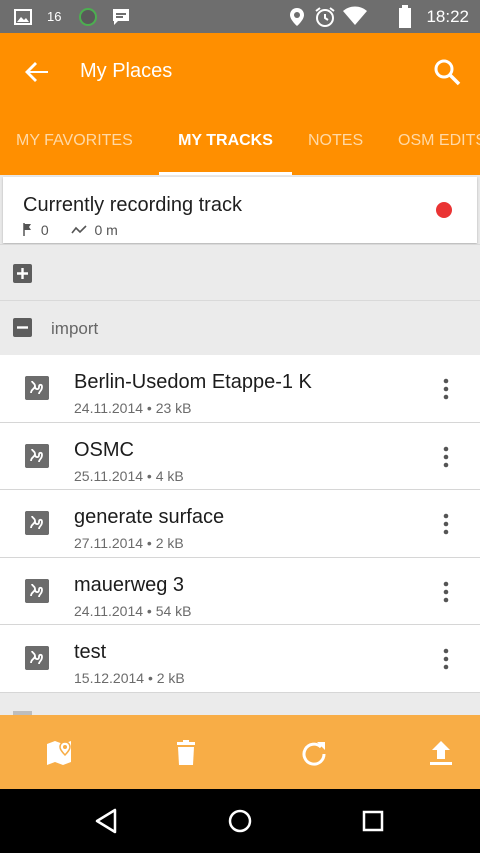 This screenshot has width=480, height=853. Describe the element at coordinates (88, 17) in the screenshot. I see `app-round-icon` at that location.